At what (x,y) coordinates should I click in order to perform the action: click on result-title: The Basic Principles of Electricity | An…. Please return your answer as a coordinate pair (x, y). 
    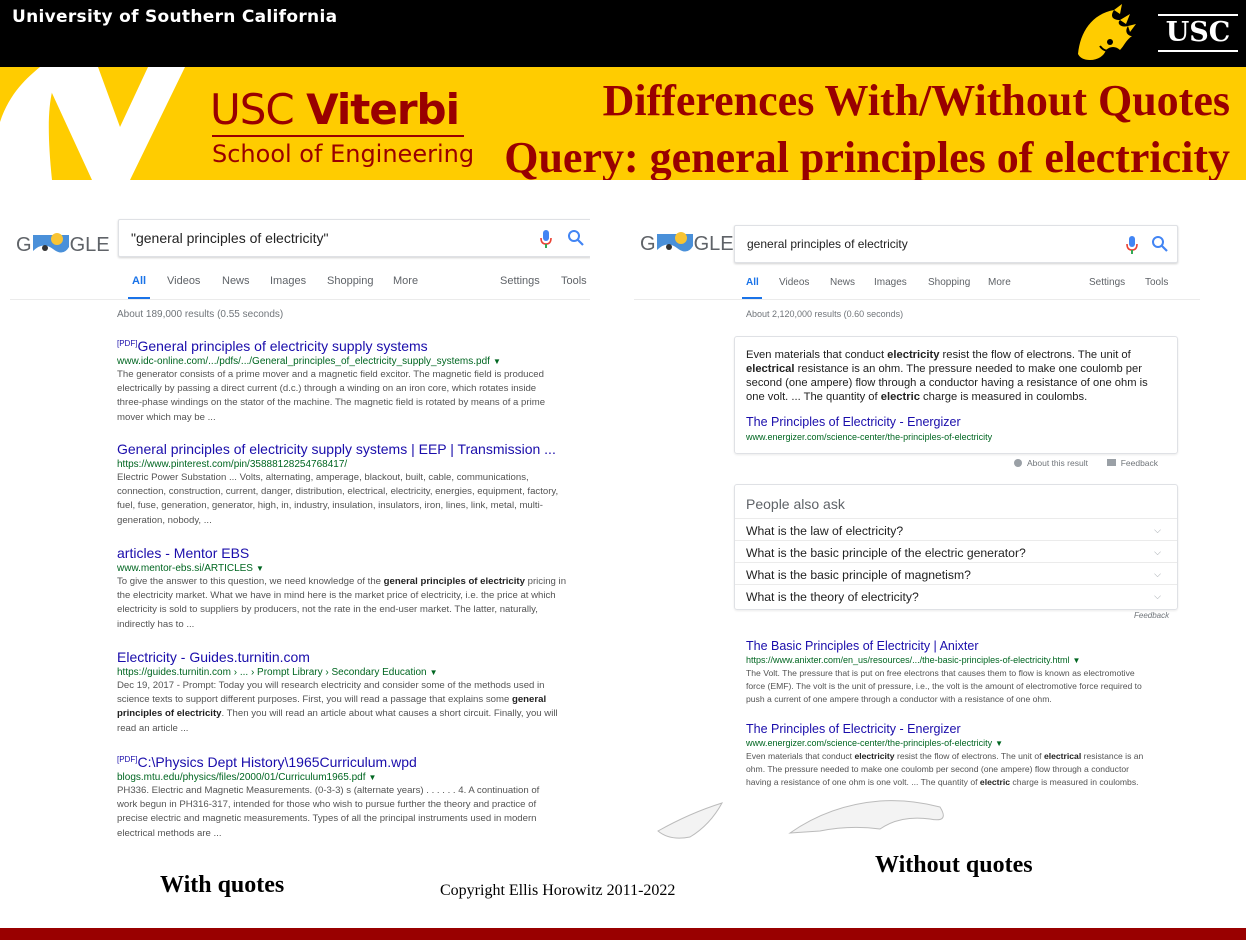
    Looking at the image, I should click on (971, 646).